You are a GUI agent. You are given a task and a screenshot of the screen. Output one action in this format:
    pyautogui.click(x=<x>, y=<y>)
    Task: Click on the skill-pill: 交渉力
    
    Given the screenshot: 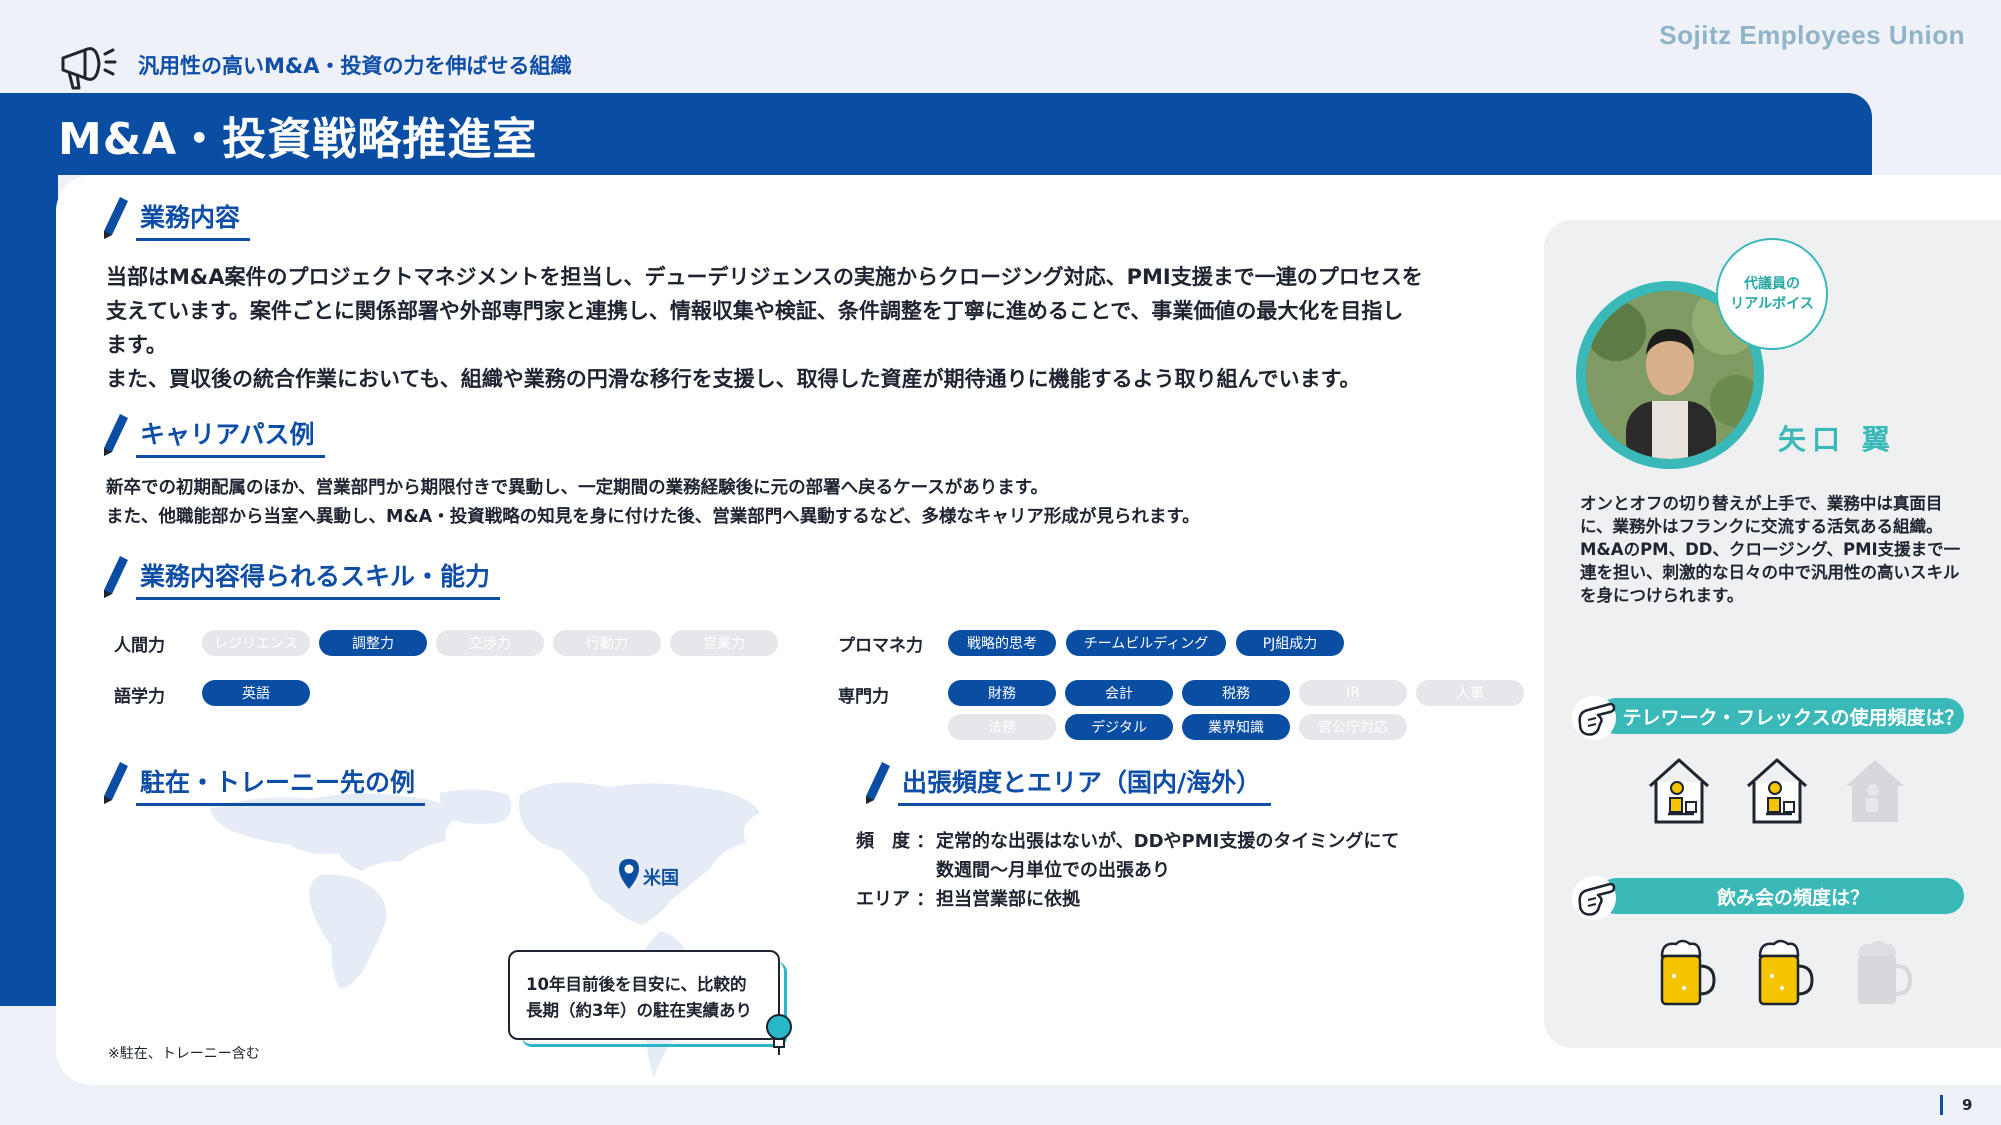 What is the action you would take?
    pyautogui.click(x=490, y=643)
    